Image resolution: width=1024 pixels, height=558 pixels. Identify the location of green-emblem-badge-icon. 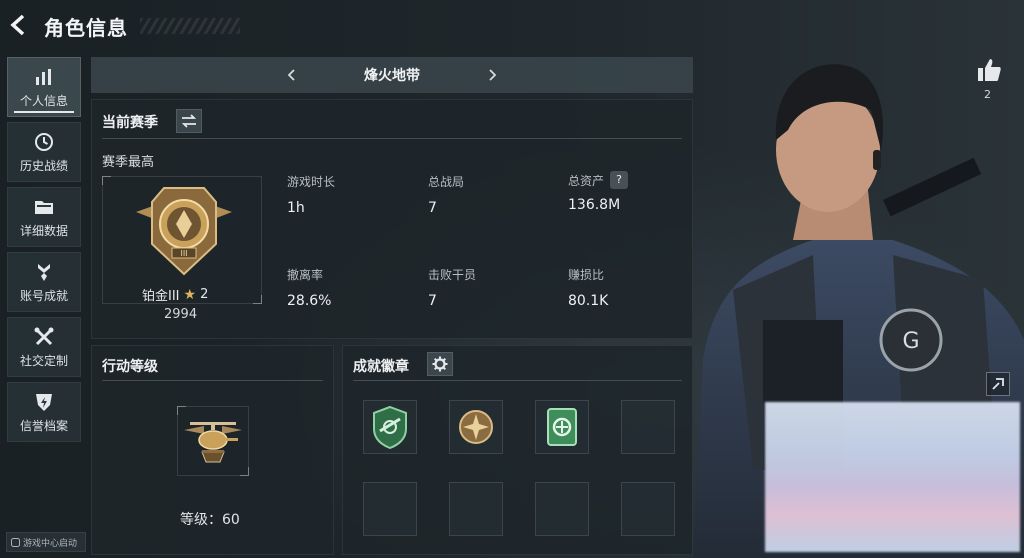
(562, 427).